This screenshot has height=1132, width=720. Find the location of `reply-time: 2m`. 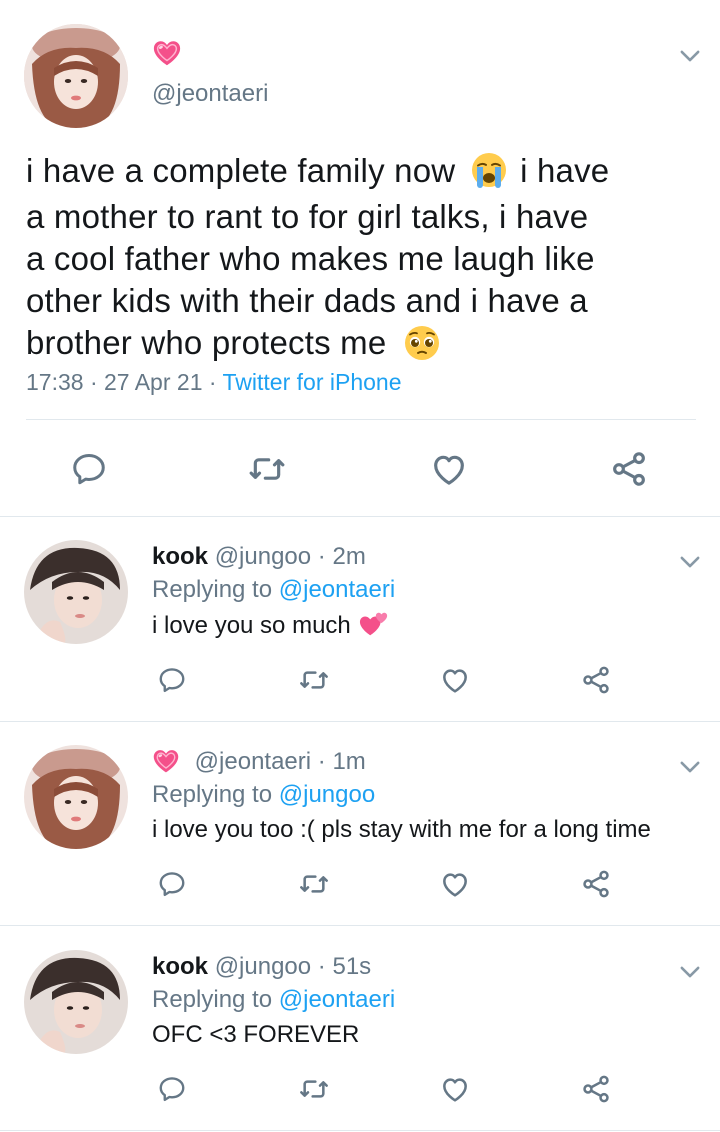

reply-time: 2m is located at coordinates (349, 556).